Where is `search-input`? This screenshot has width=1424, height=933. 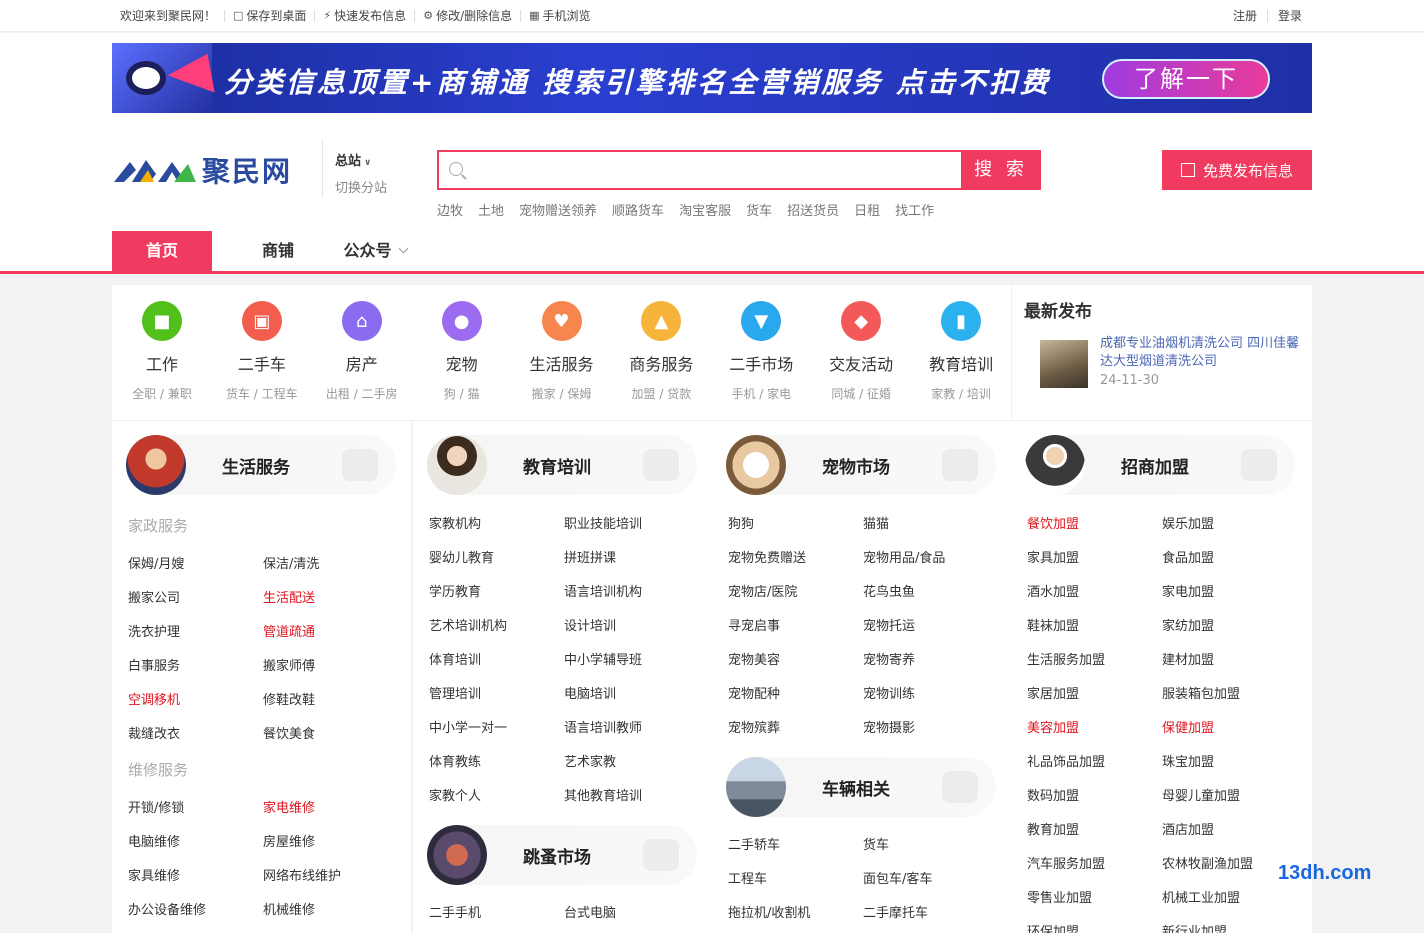 search-input is located at coordinates (713, 170).